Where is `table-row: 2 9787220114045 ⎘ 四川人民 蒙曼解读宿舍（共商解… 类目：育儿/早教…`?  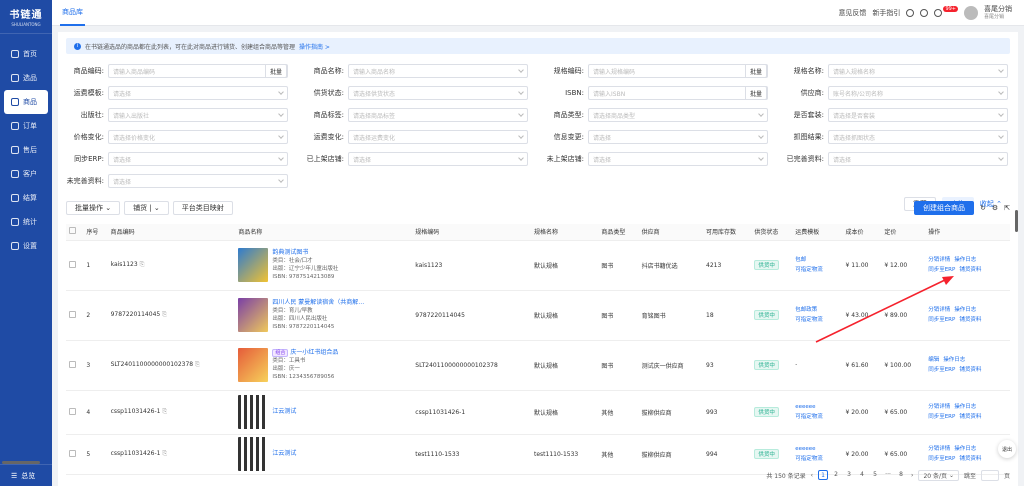
table-row: 2 9787220114045 ⎘ 四川人民 蒙曼解读宿舍（共商解… 类目：育儿/早教… is located at coordinates (538, 315).